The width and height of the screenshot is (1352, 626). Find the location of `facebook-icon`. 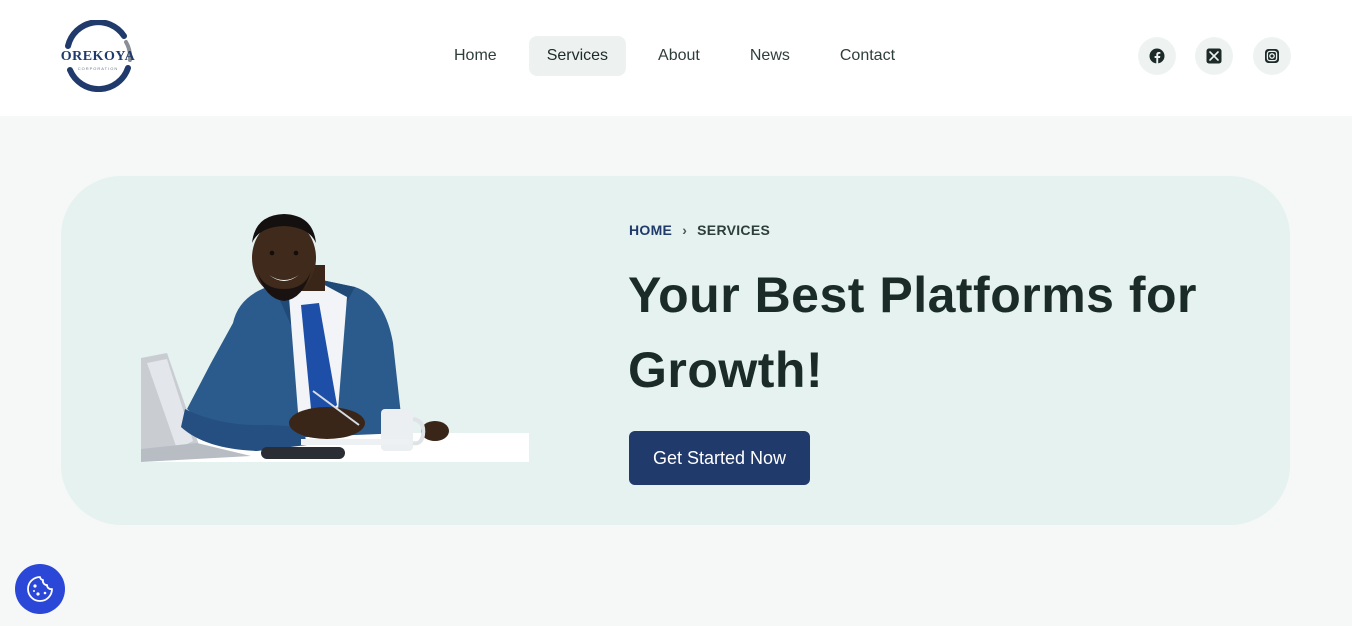

facebook-icon is located at coordinates (1157, 56).